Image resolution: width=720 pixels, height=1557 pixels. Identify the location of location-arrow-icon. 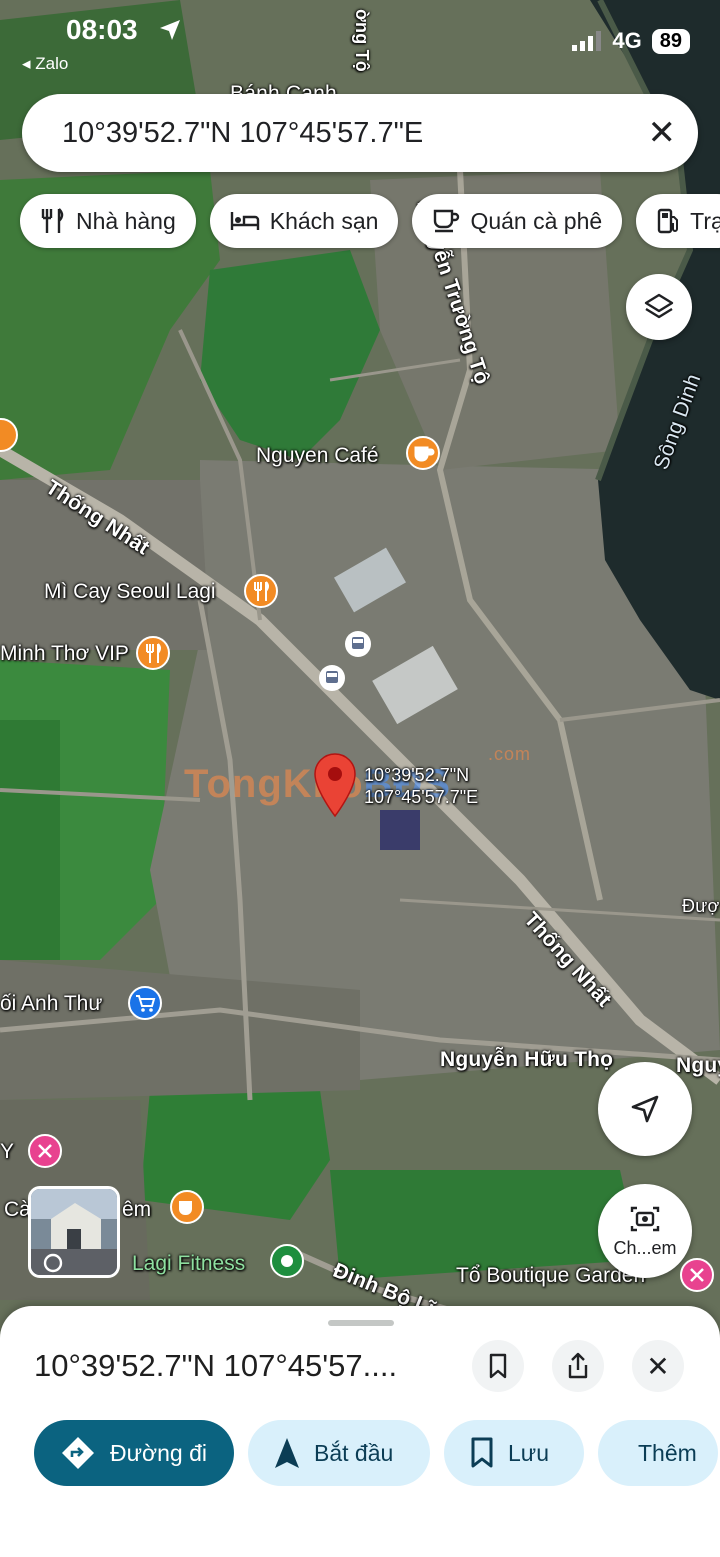
(170, 30).